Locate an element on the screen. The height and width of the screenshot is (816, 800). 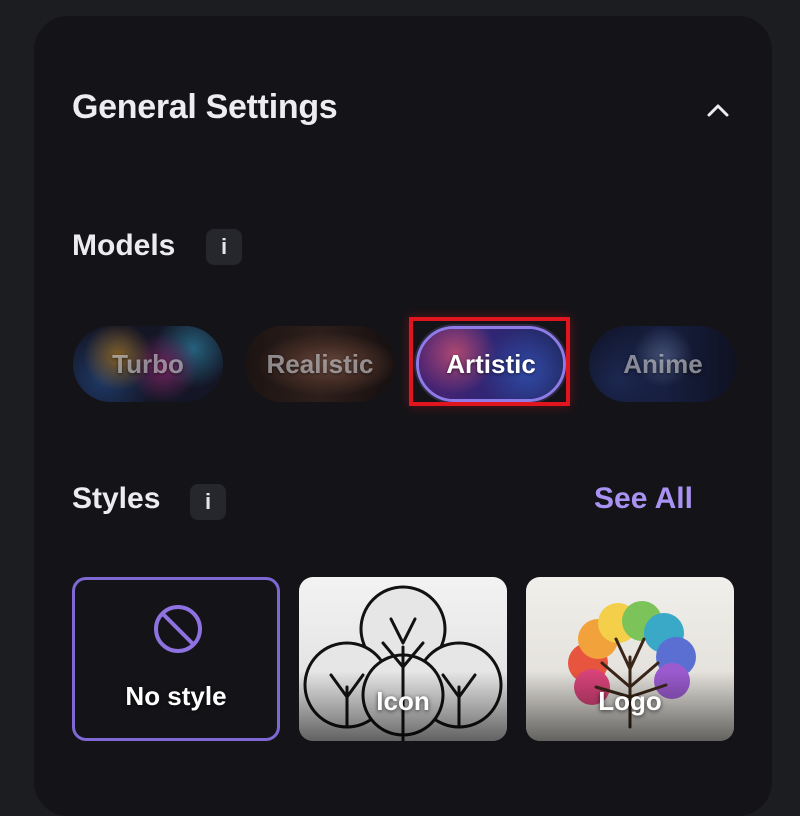
styles-info-icon: i is located at coordinates (208, 502).